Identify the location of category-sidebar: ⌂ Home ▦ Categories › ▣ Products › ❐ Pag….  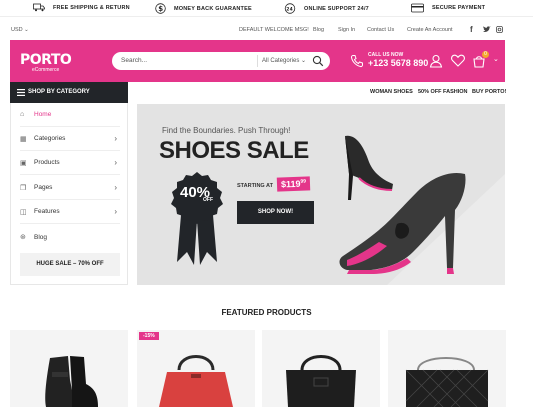
(69, 194).